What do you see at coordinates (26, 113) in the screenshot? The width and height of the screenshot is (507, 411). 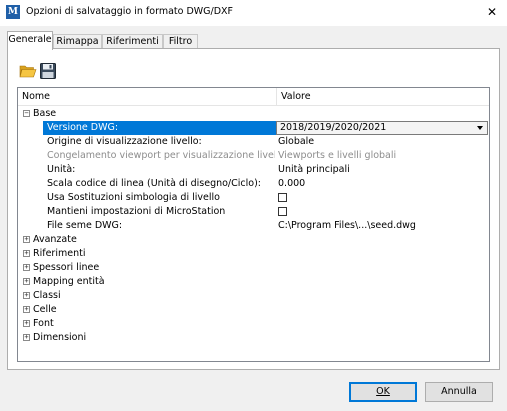 I see `collapse-icon: −` at bounding box center [26, 113].